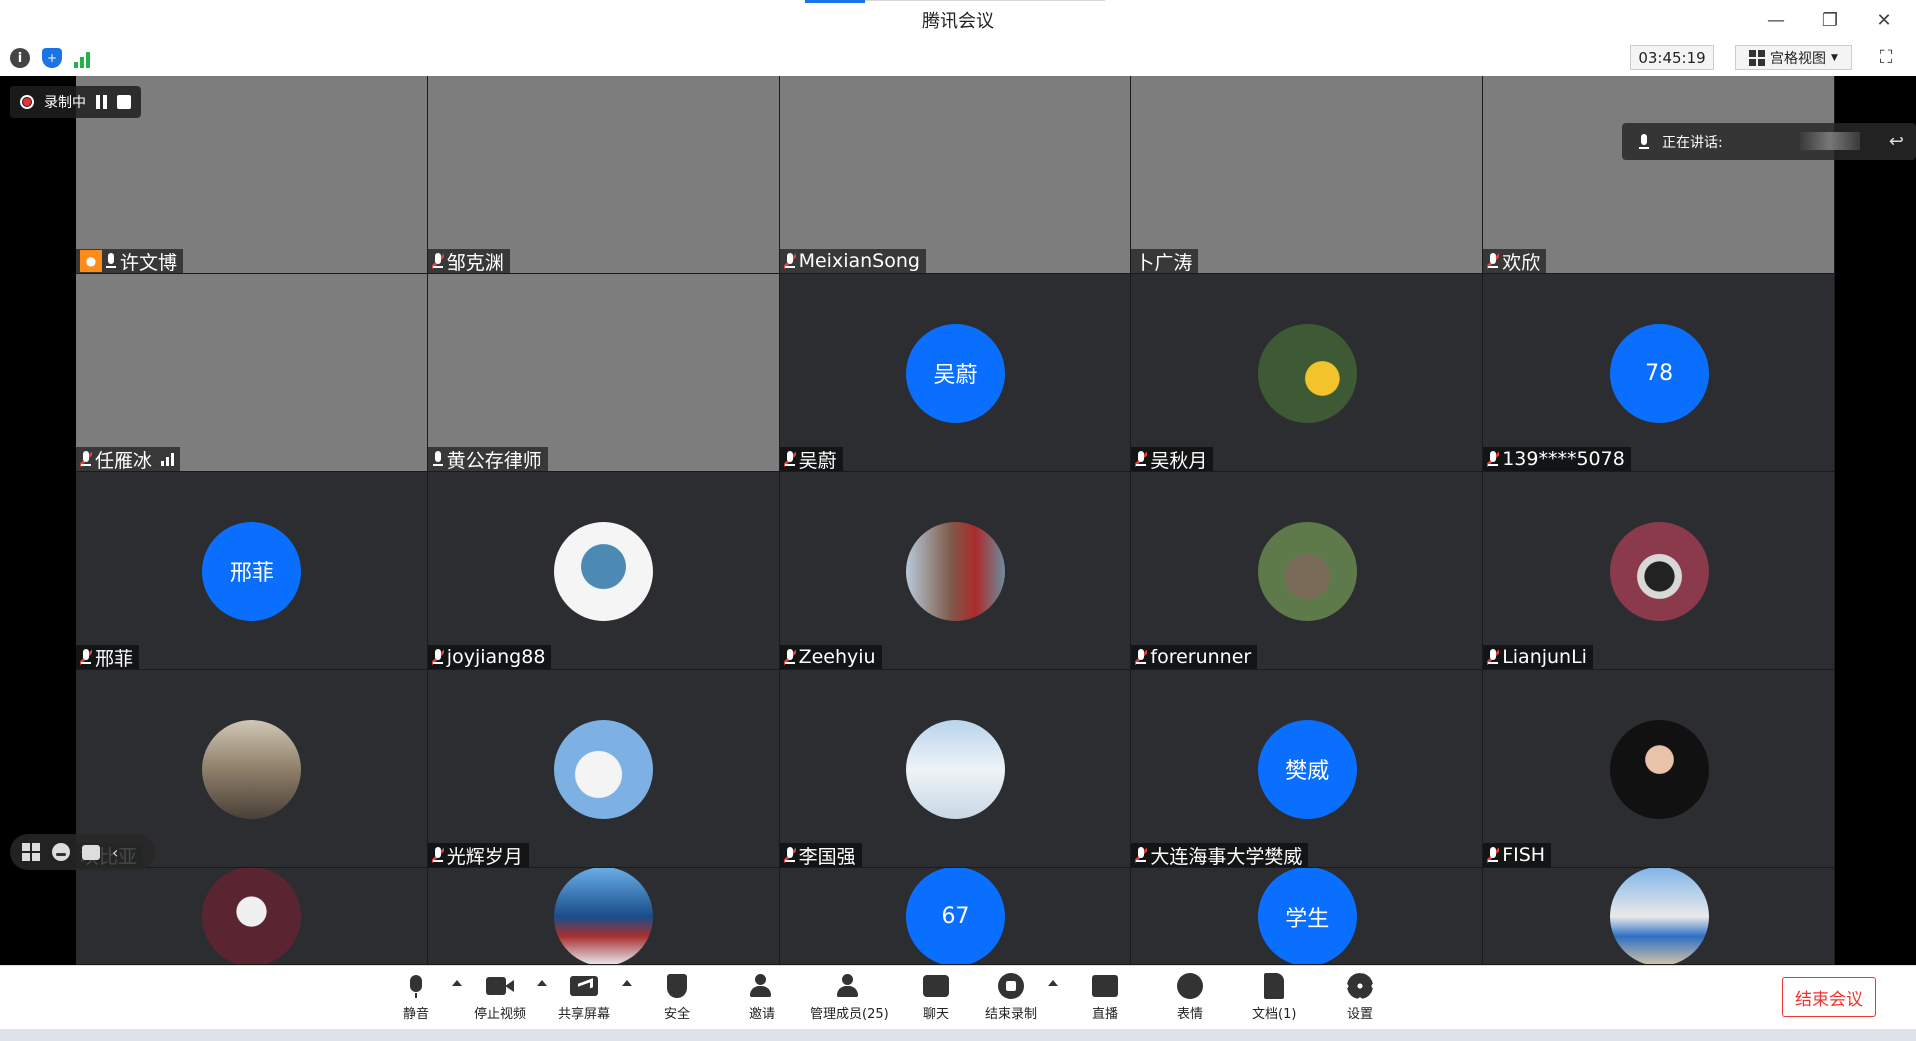  I want to click on restore-icon: ❐, so click(1830, 20).